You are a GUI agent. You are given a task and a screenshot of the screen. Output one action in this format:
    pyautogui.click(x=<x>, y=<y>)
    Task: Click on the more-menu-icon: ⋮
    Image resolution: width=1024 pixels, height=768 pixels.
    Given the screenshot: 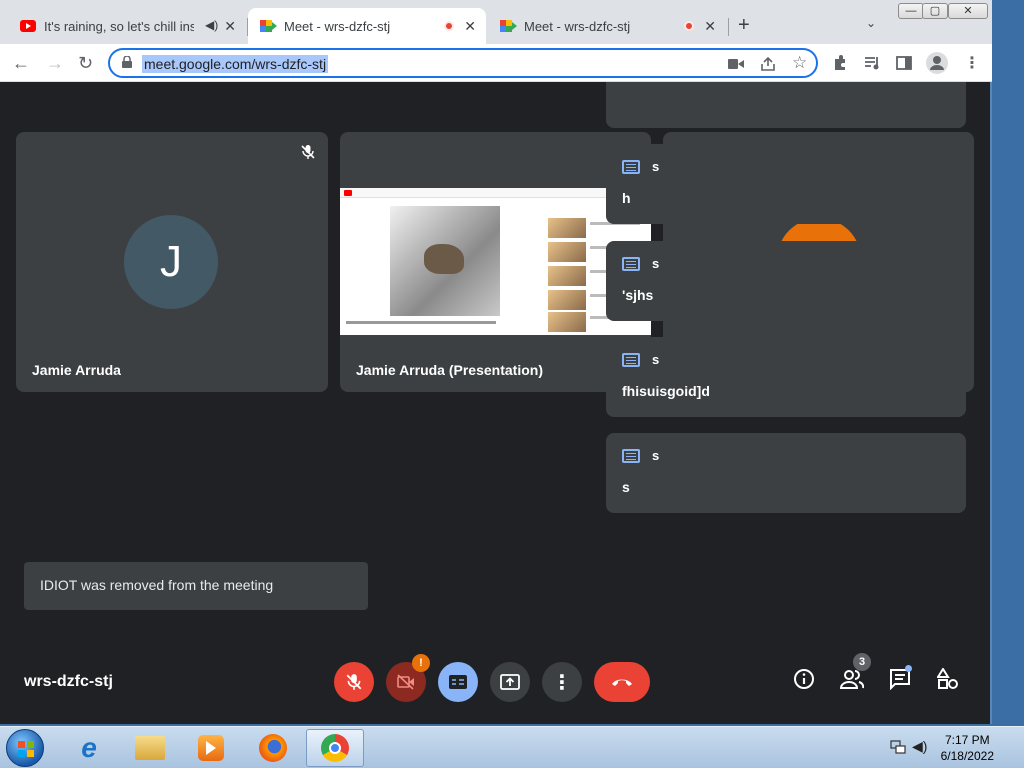 What is the action you would take?
    pyautogui.click(x=972, y=63)
    